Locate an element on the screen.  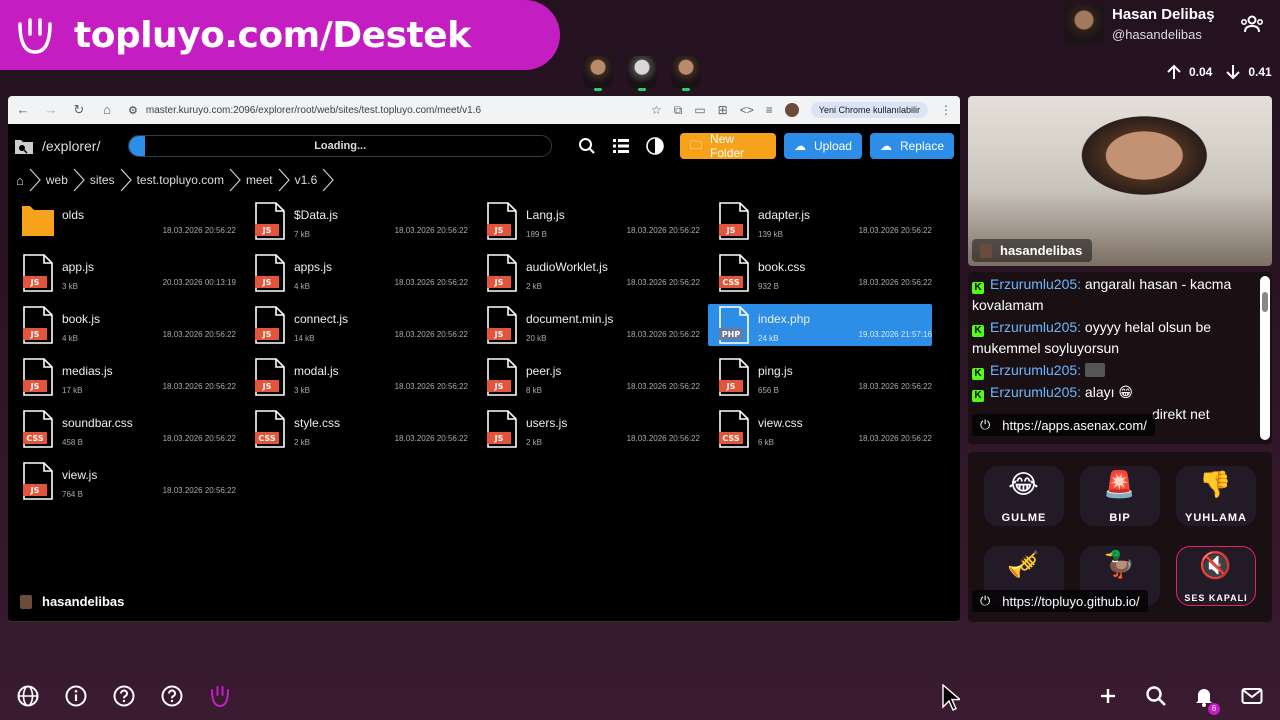
folder-item: olds 18.03.2026 20:56:22 is located at coordinates (124, 221).